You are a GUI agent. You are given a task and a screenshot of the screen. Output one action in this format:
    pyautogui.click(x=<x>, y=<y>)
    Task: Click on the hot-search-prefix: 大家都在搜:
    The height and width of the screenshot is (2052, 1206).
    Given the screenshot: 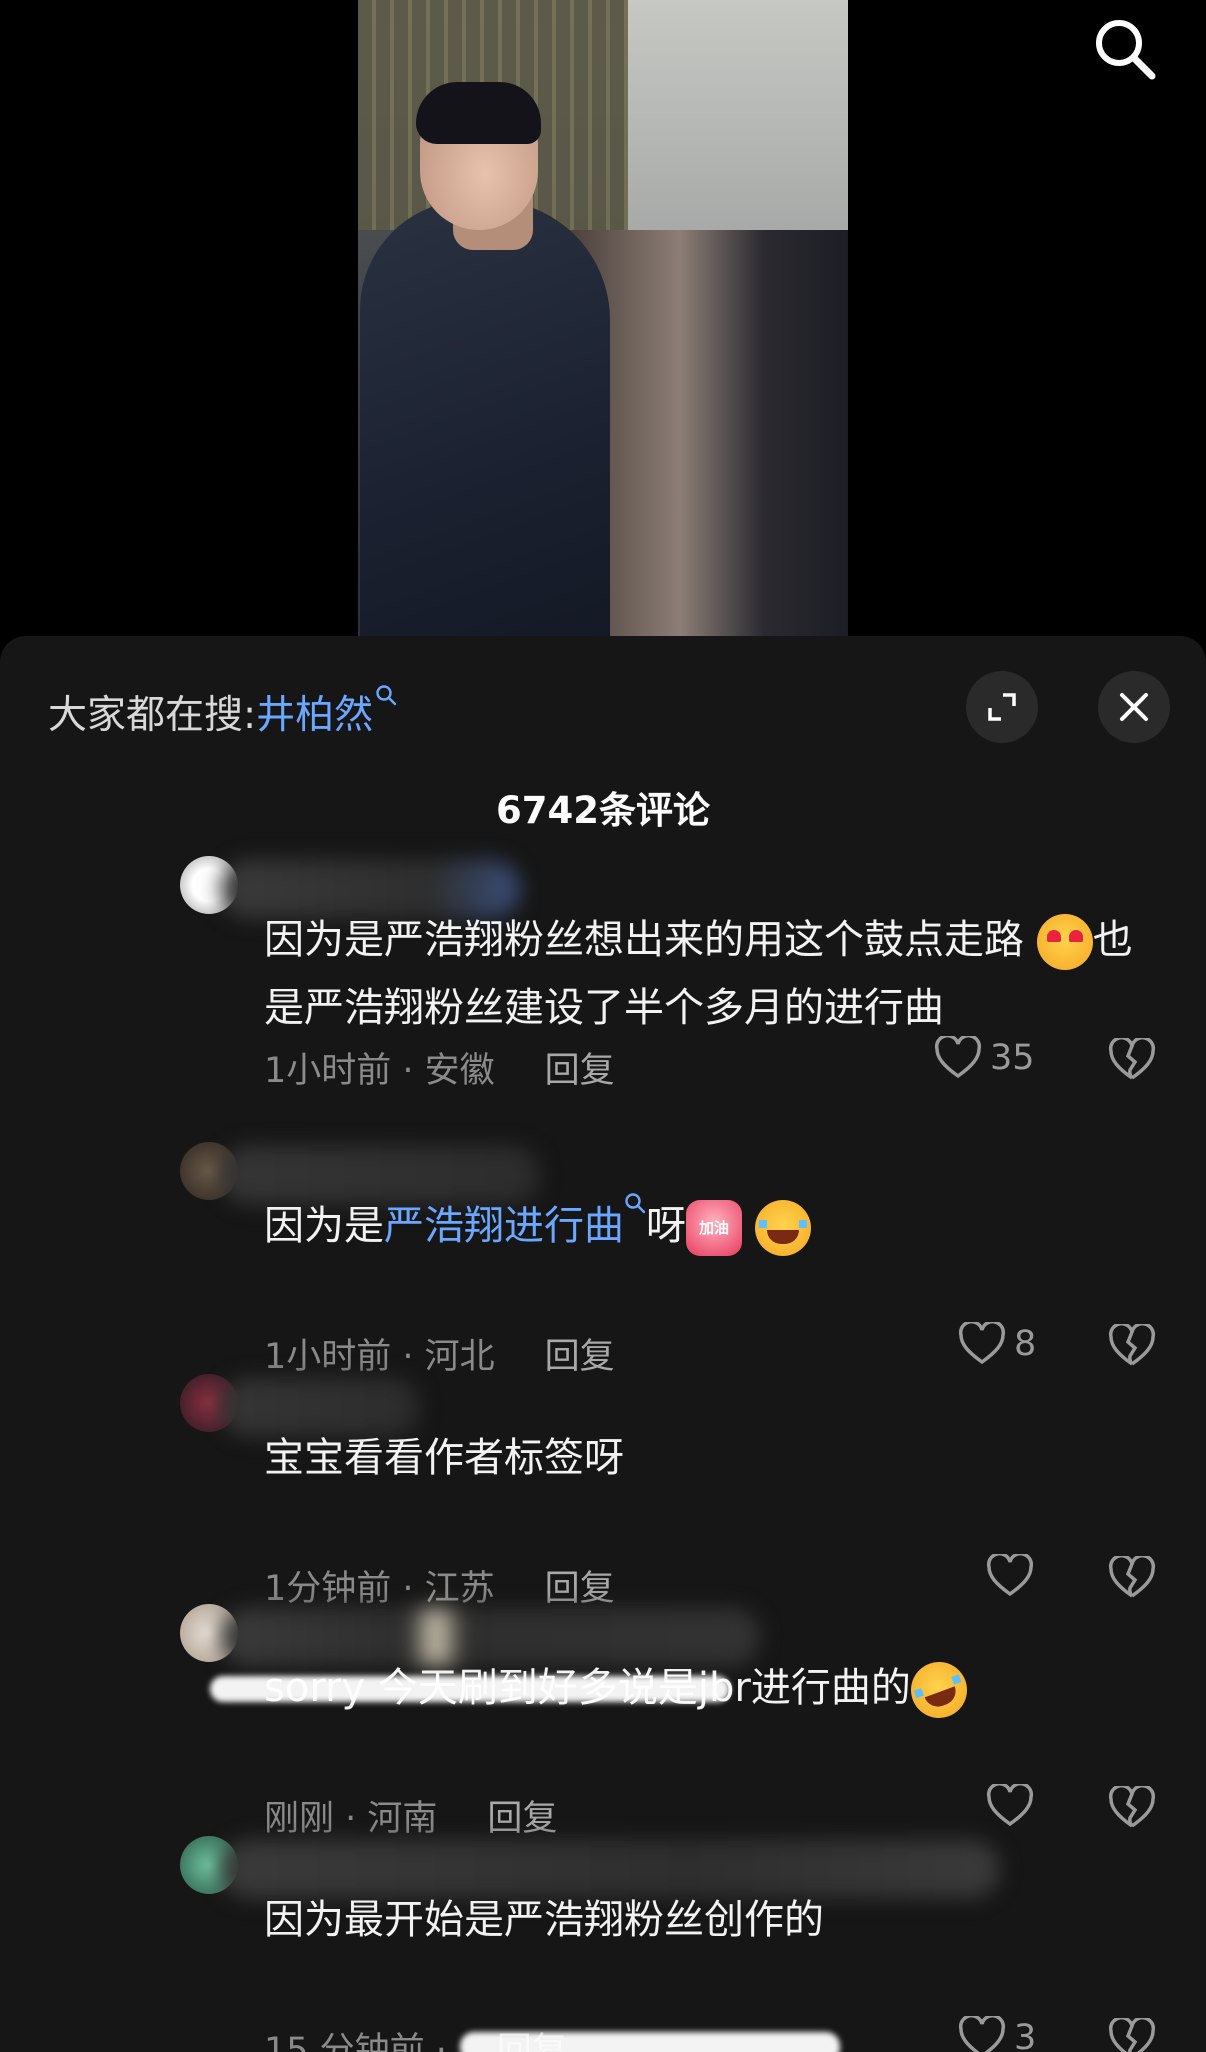 What is the action you would take?
    pyautogui.click(x=152, y=715)
    